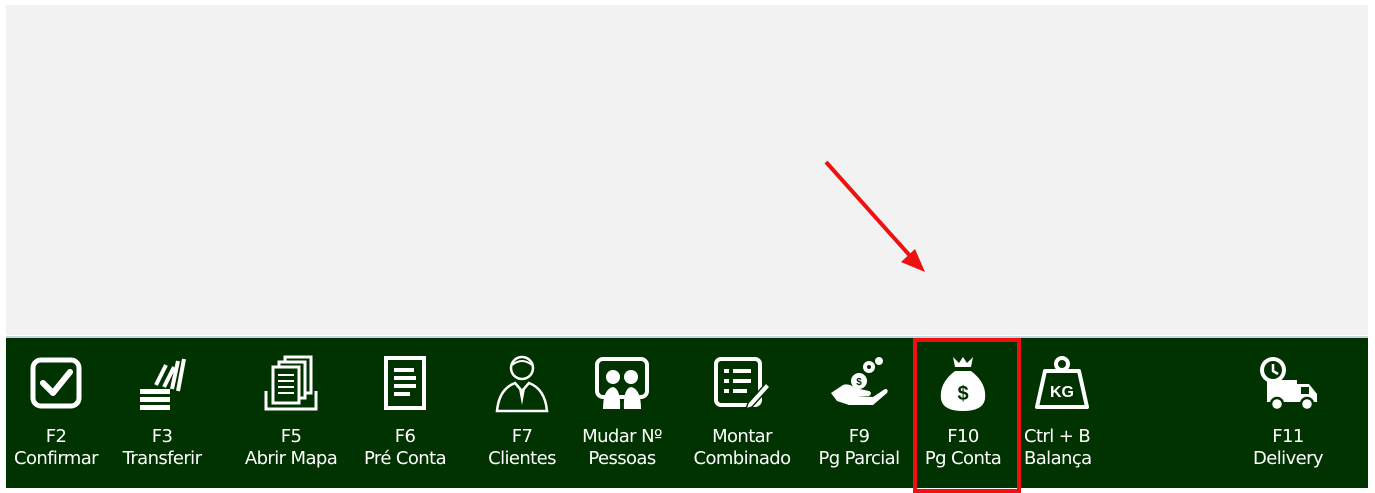 The width and height of the screenshot is (1375, 493). I want to click on button-label: Pg Parcial, so click(859, 458).